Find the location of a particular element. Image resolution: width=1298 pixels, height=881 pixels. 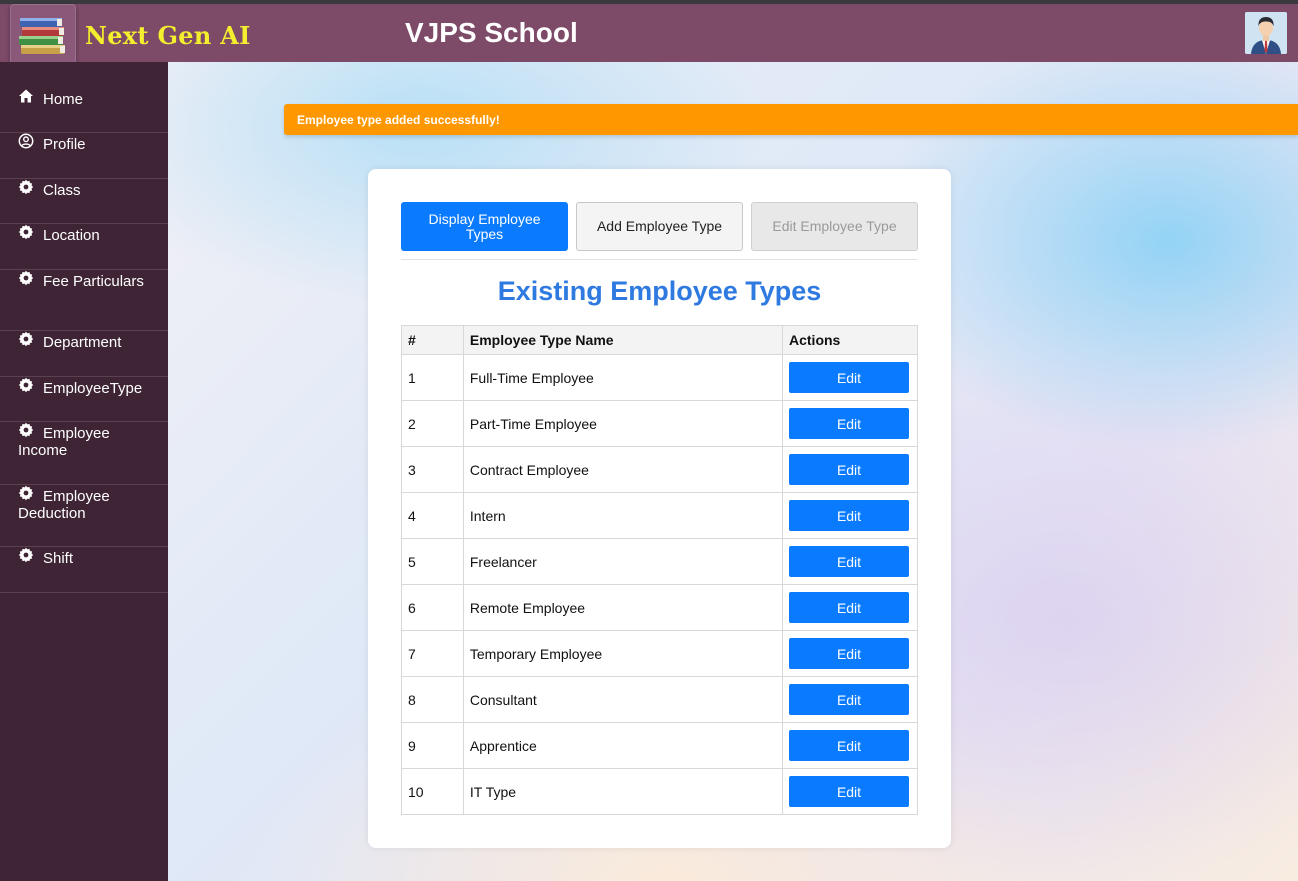

success-alert: Employee type added successfully! is located at coordinates (791, 119).